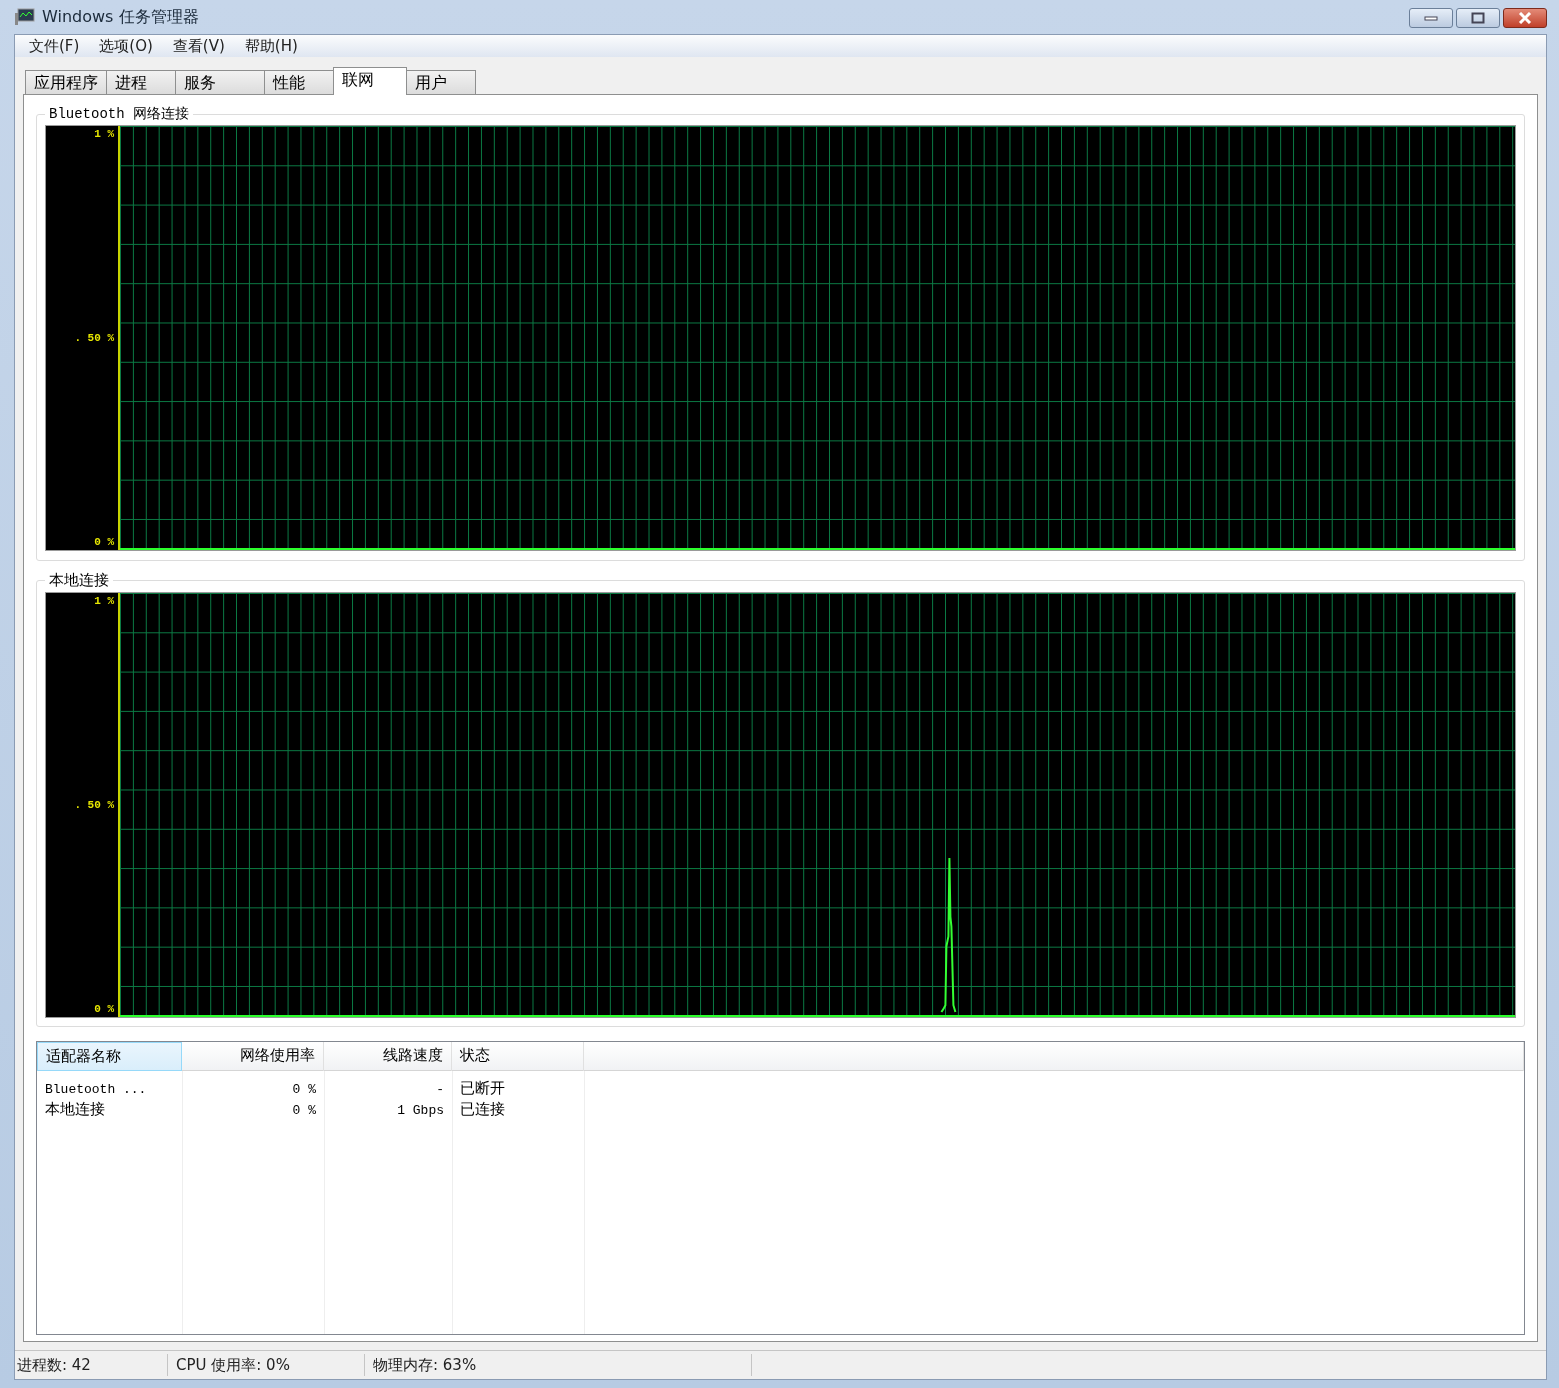 This screenshot has height=1388, width=1559. Describe the element at coordinates (54, 46) in the screenshot. I see `menu-item: 文件(F)` at that location.